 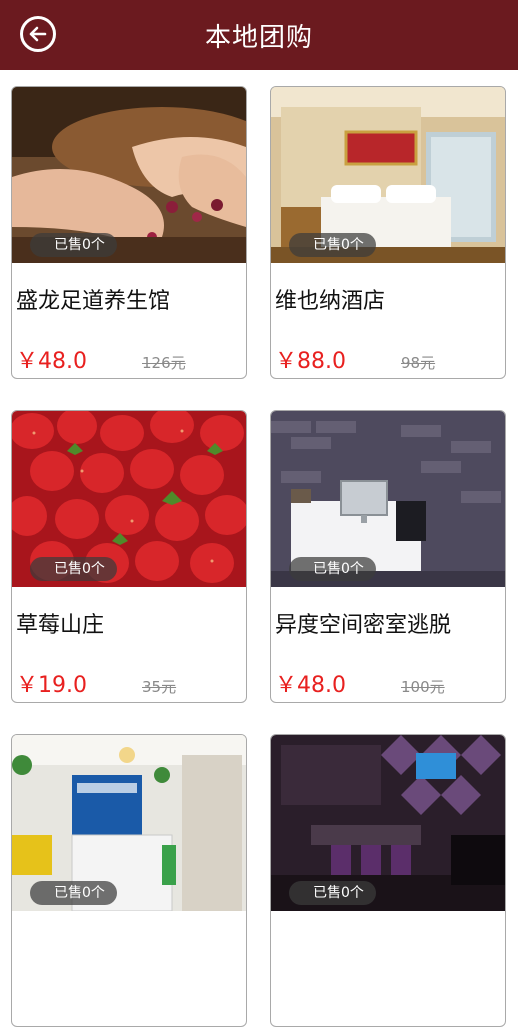 What do you see at coordinates (330, 301) in the screenshot?
I see `deal-name: 维也纳酒店` at bounding box center [330, 301].